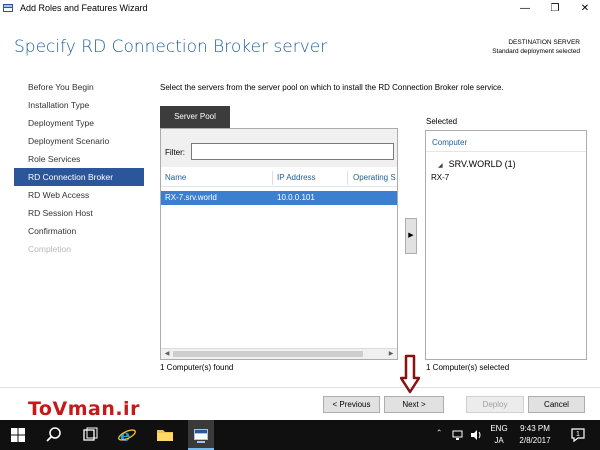 This screenshot has height=450, width=600. Describe the element at coordinates (195, 117) in the screenshot. I see `tab-server-pool: Server Pool` at that location.